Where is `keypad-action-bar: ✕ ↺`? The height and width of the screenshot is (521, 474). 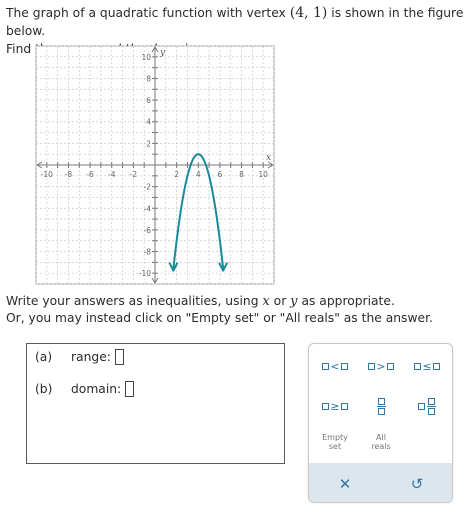
keypad-action-bar: ✕ ↺ is located at coordinates (380, 482).